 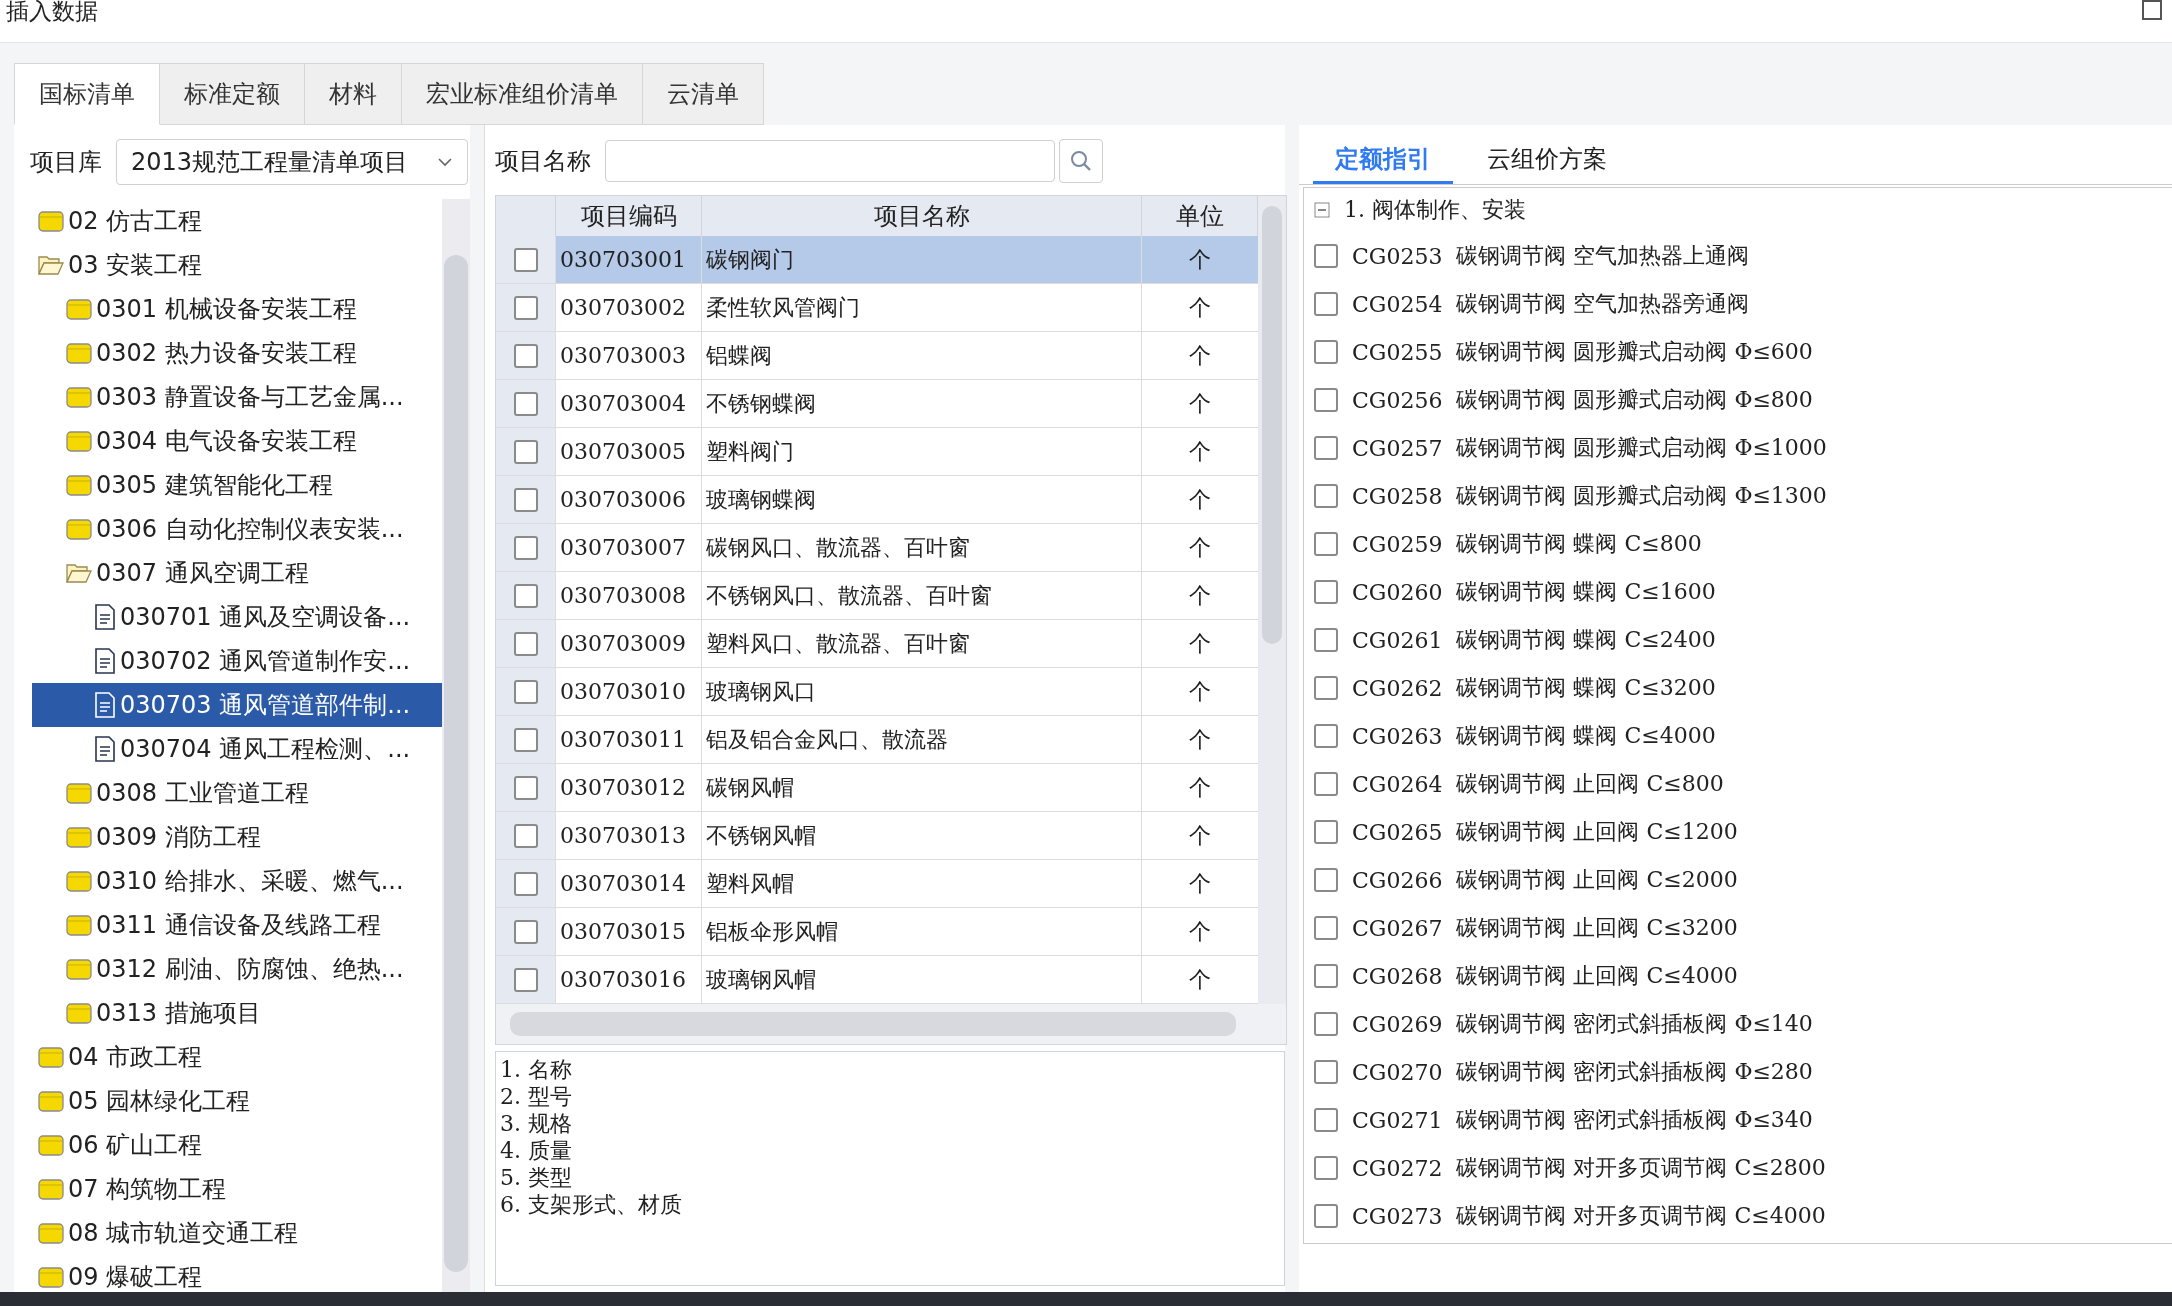 What do you see at coordinates (1397, 1072) in the screenshot?
I see `quota-code: CG0270` at bounding box center [1397, 1072].